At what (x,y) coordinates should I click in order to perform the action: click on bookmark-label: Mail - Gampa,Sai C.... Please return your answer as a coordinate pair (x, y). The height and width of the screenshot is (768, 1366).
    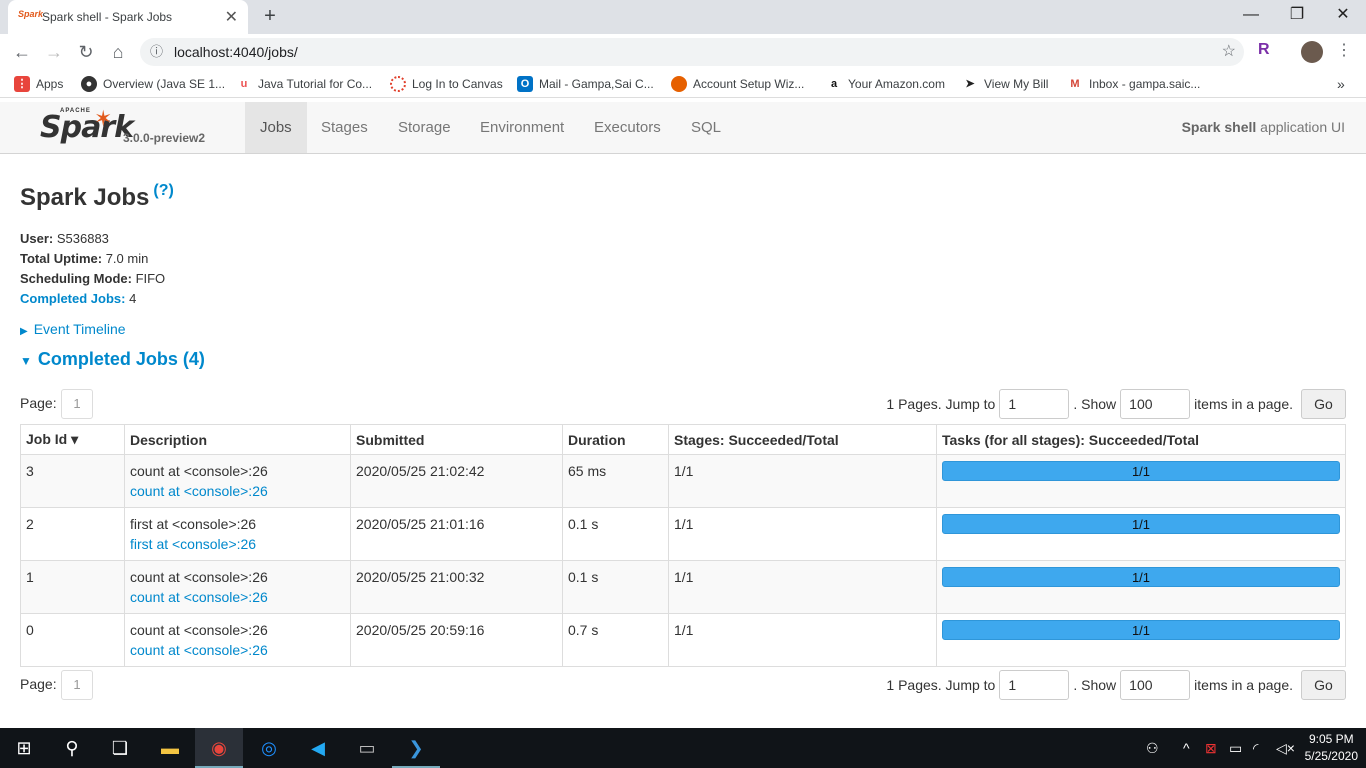
    Looking at the image, I should click on (596, 84).